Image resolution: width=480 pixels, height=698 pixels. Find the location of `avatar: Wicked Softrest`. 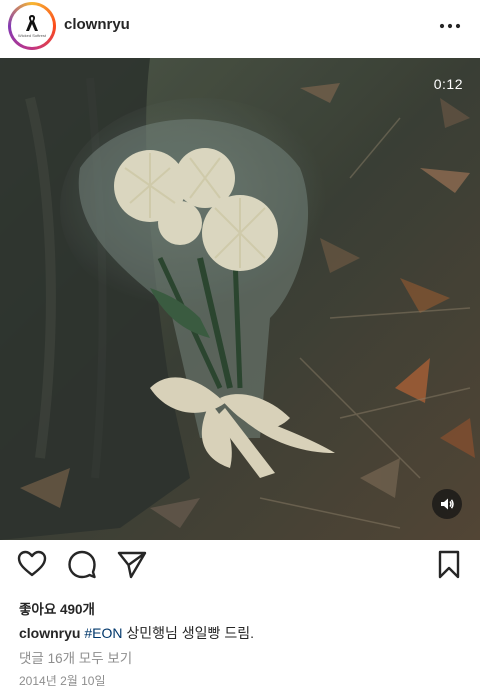

avatar: Wicked Softrest is located at coordinates (32, 26).